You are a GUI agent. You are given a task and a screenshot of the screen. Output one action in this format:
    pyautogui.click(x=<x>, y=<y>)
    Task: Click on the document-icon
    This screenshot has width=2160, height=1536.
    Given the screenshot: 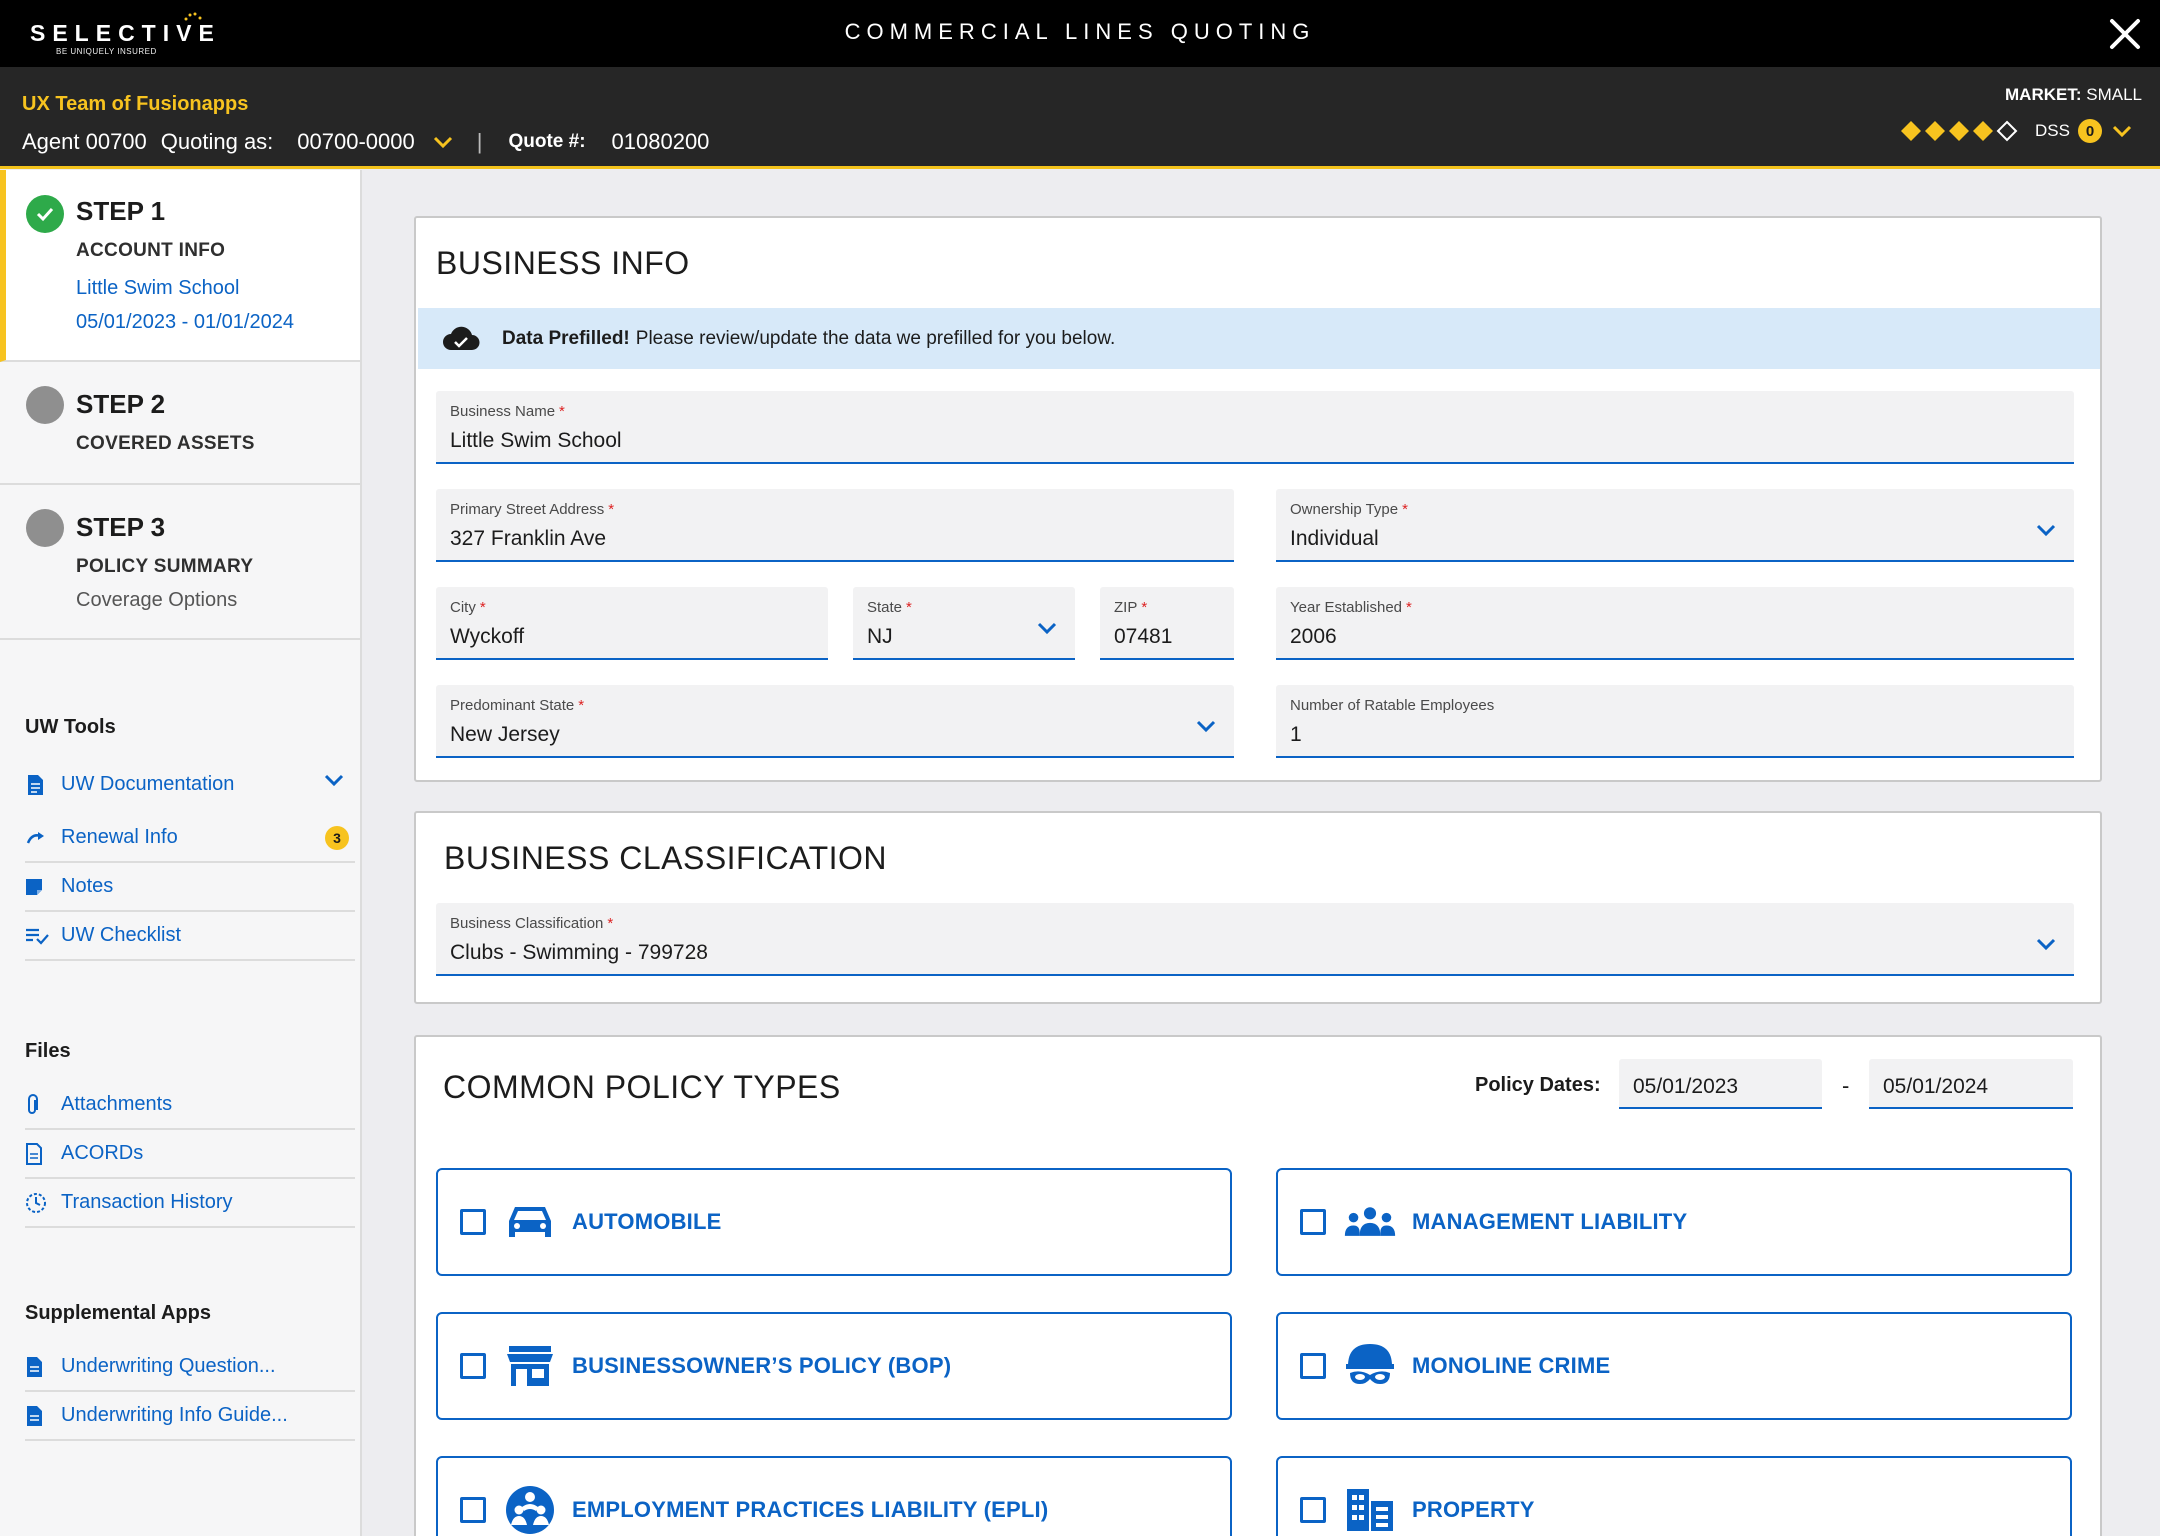 What is the action you would take?
    pyautogui.click(x=35, y=784)
    